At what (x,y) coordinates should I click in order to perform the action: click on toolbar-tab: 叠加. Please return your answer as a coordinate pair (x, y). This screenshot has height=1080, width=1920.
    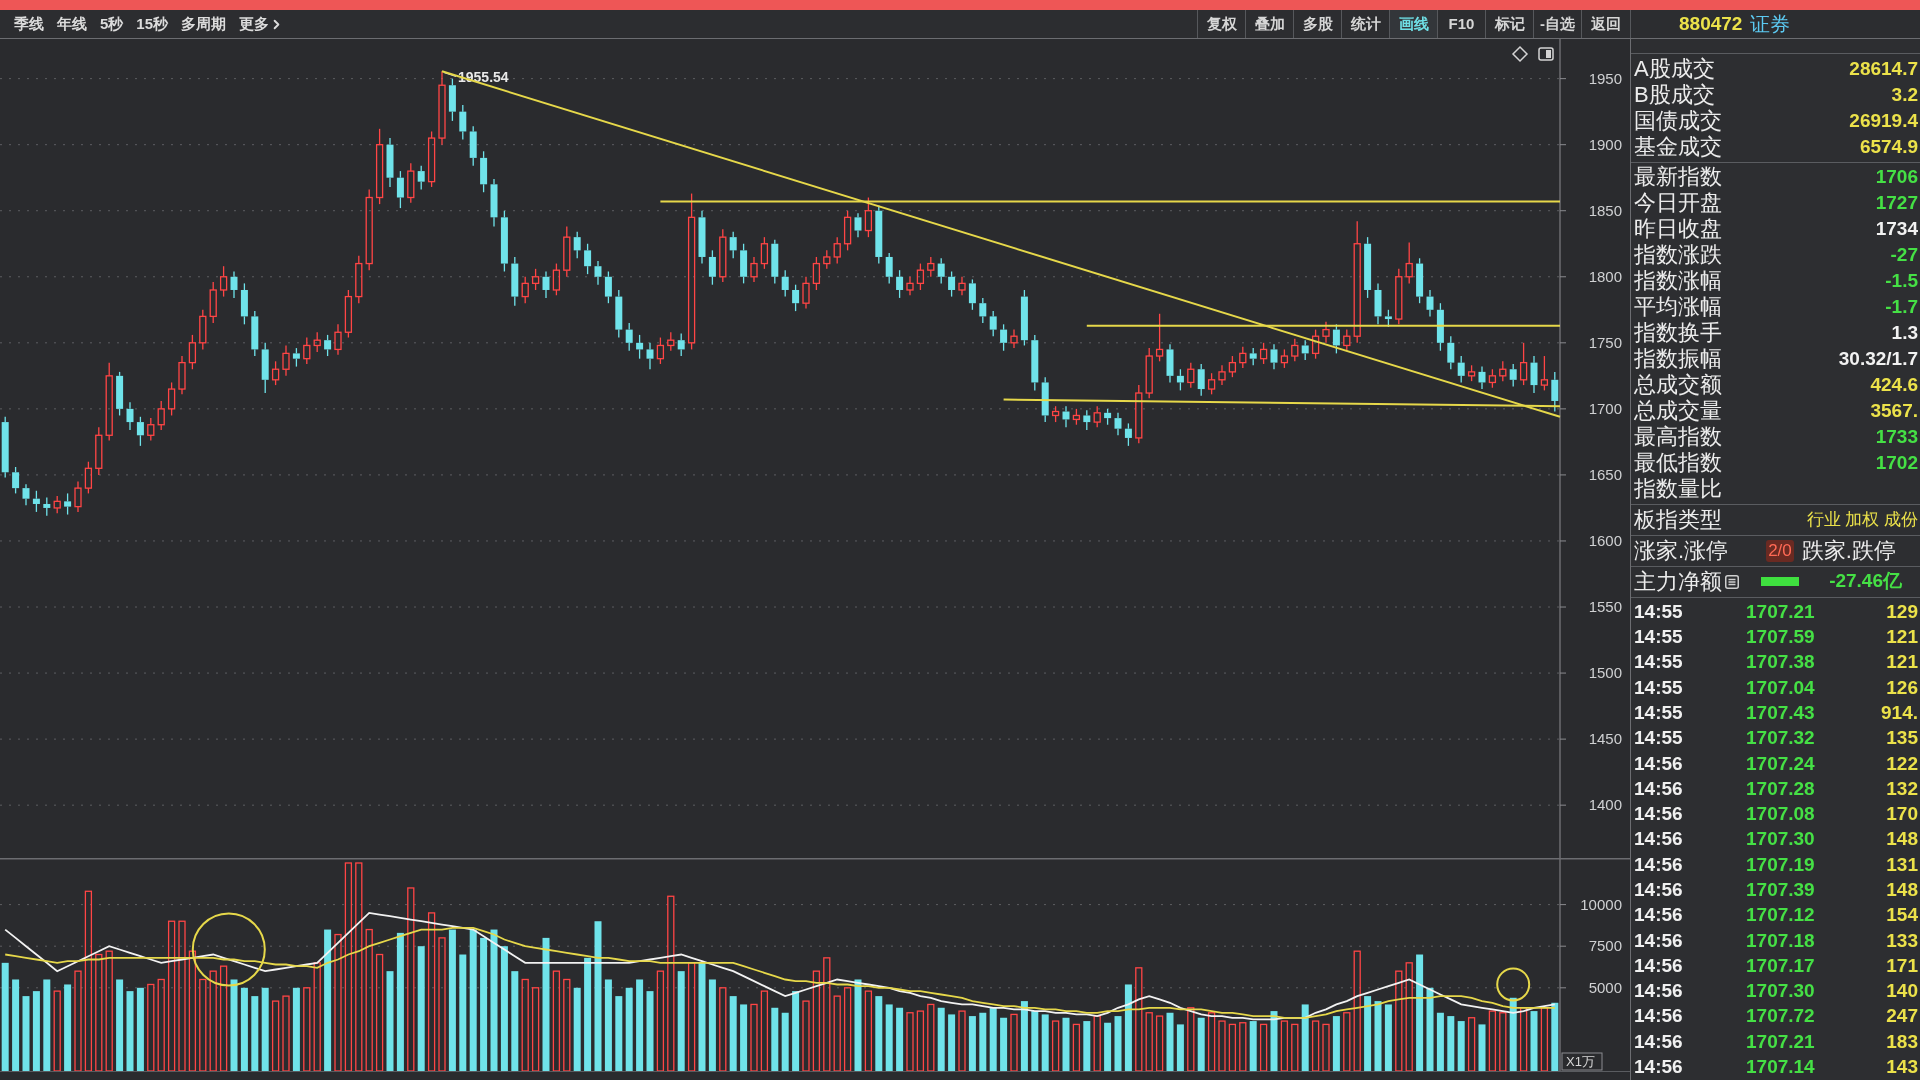
    Looking at the image, I should click on (1269, 24).